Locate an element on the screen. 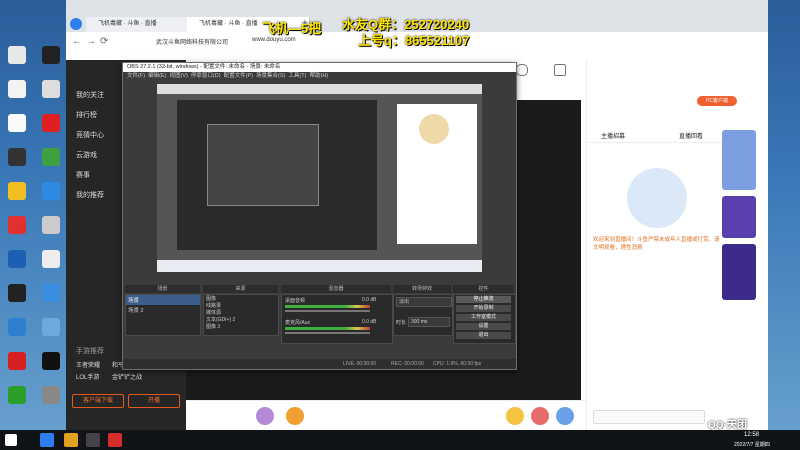  nav-game-item: 王者荣耀 is located at coordinates (88, 364).